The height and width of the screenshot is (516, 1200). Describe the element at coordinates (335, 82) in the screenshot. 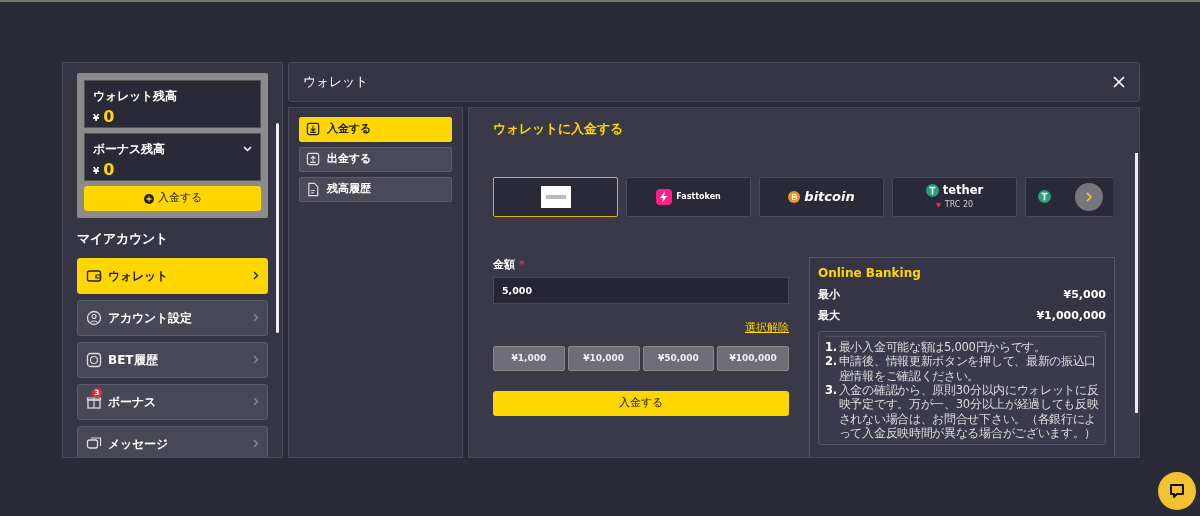

I see `window-title: ウォレット` at that location.